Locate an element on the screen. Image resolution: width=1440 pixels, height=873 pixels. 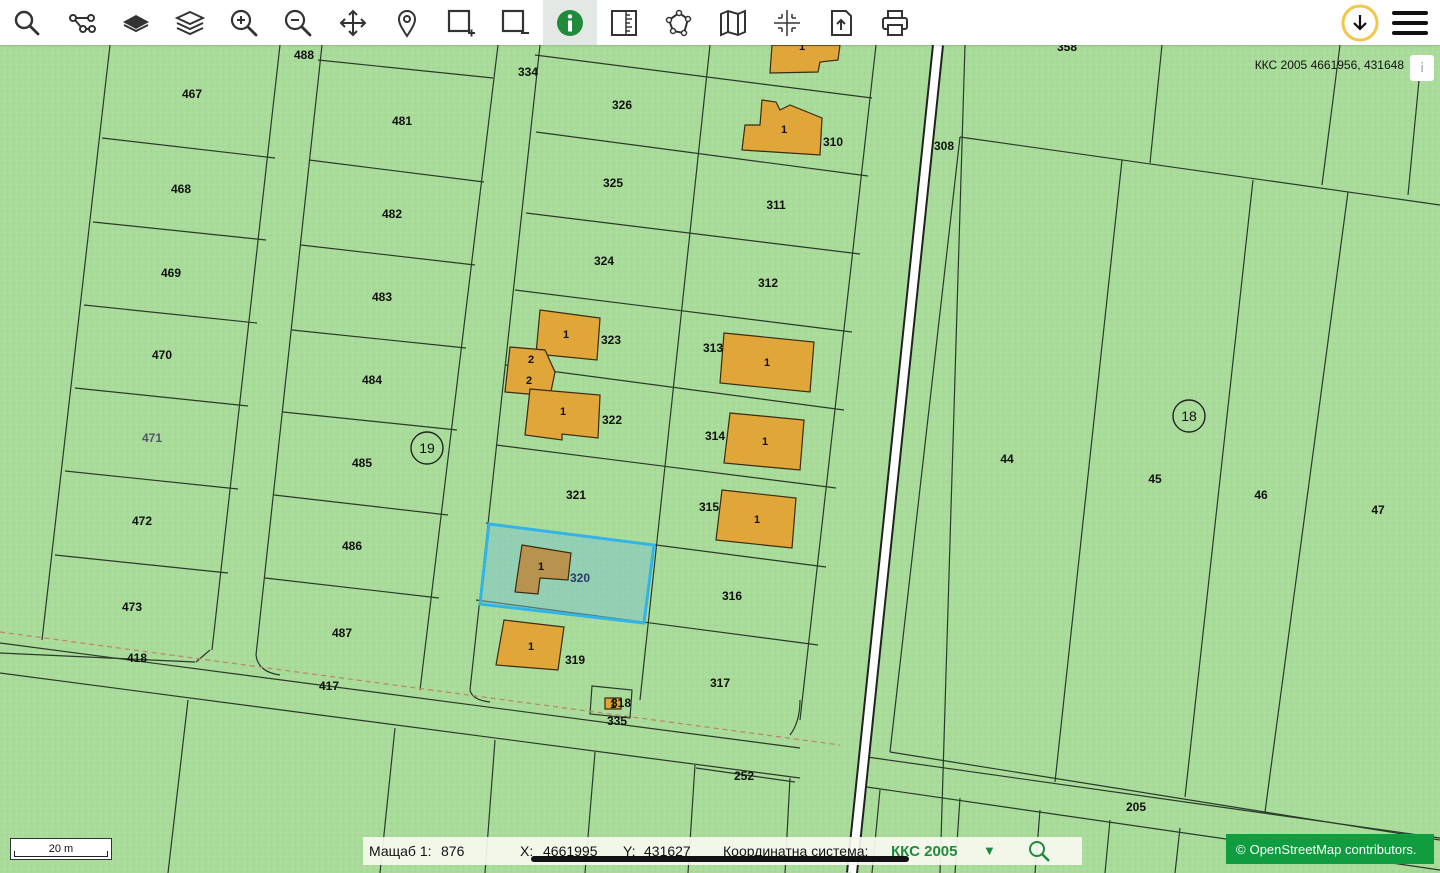
parcel-label: 316 is located at coordinates (732, 596).